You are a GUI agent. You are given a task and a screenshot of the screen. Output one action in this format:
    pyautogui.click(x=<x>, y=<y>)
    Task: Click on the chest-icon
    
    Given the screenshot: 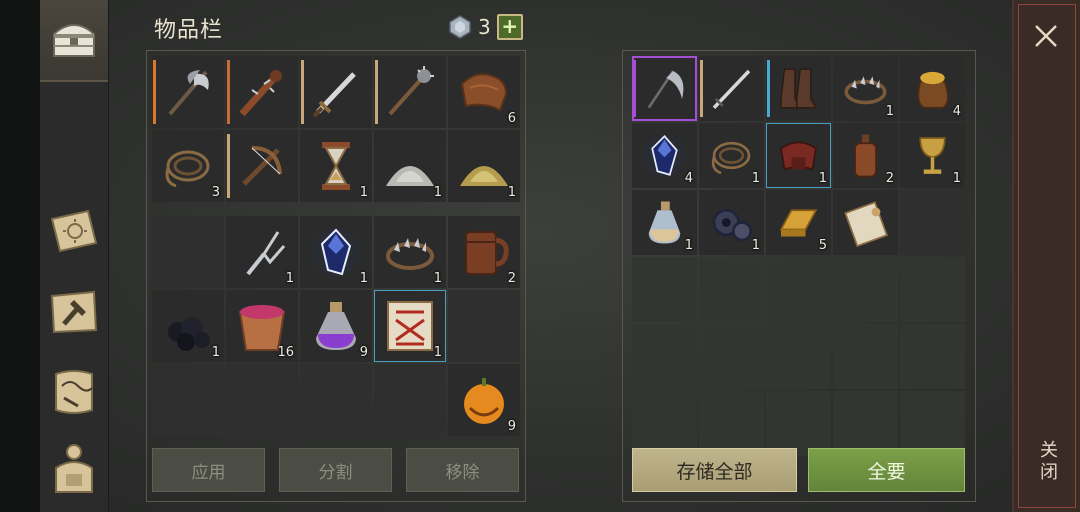 What is the action you would take?
    pyautogui.click(x=74, y=38)
    